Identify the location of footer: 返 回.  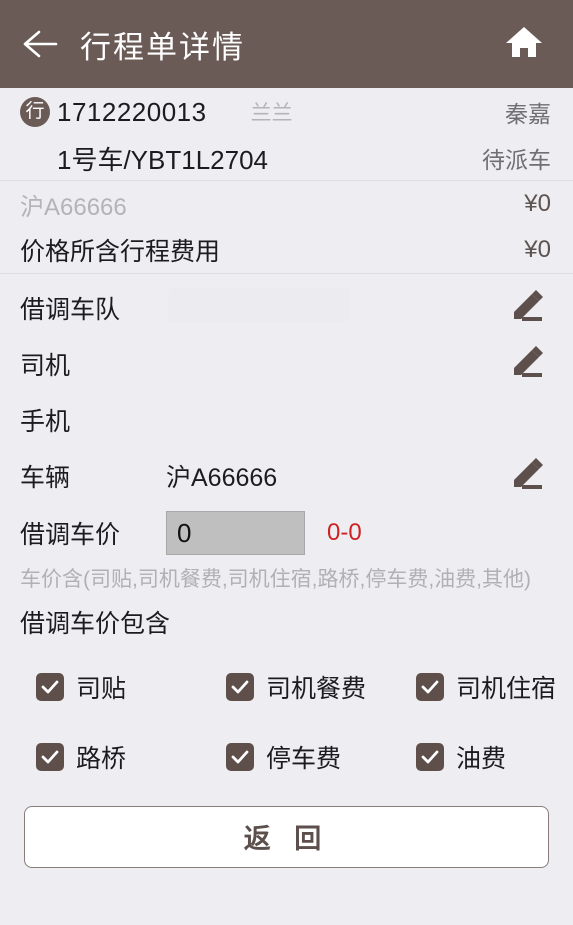
(286, 830).